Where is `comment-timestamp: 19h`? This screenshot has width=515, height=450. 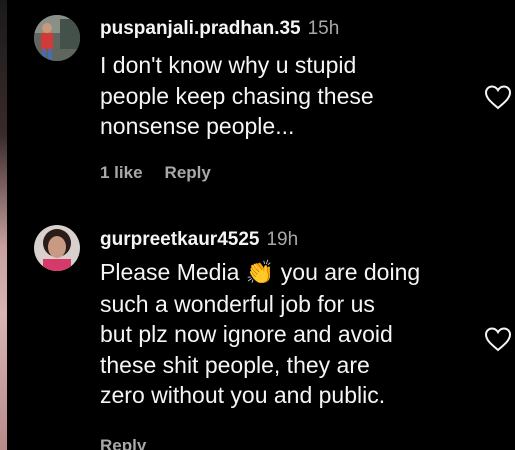
comment-timestamp: 19h is located at coordinates (282, 239).